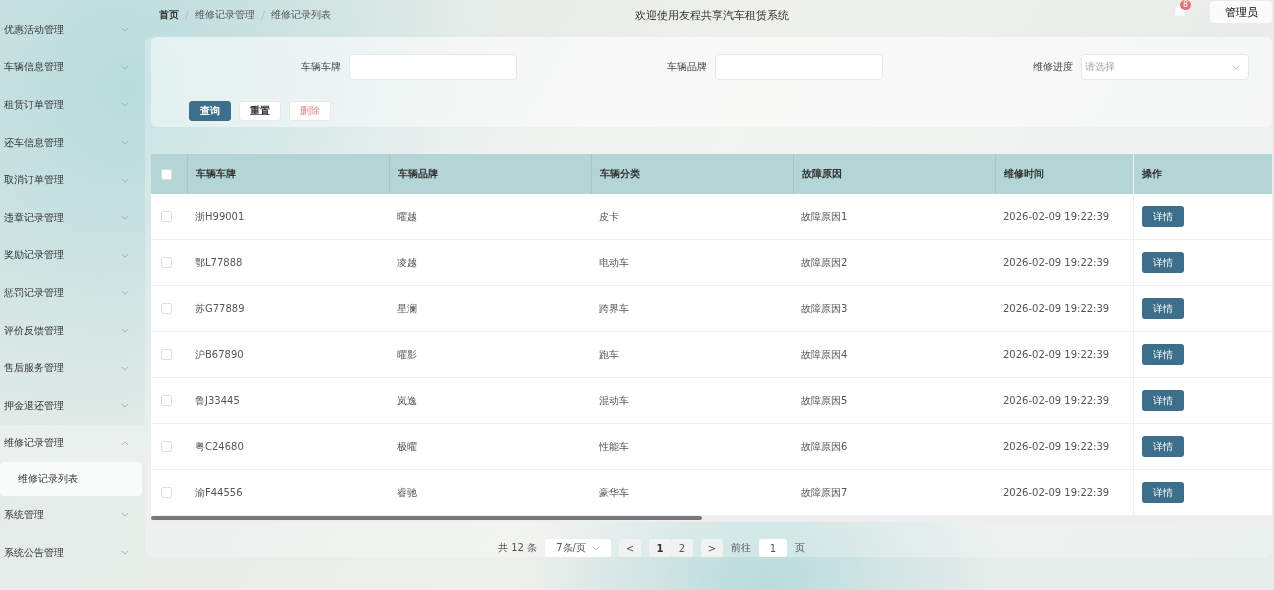  Describe the element at coordinates (219, 354) in the screenshot. I see `table-cell: 沪B67890` at that location.